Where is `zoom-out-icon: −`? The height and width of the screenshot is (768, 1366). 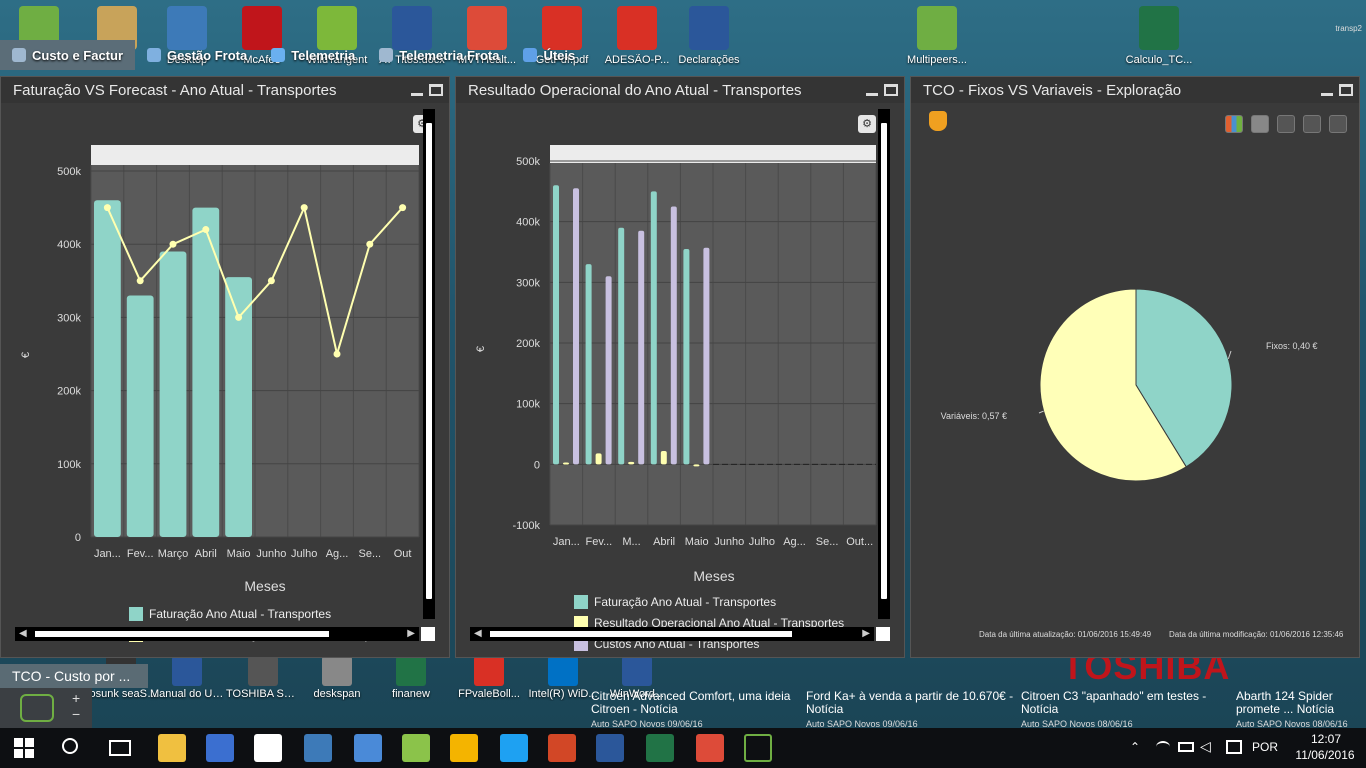
zoom-out-icon: − is located at coordinates (76, 714).